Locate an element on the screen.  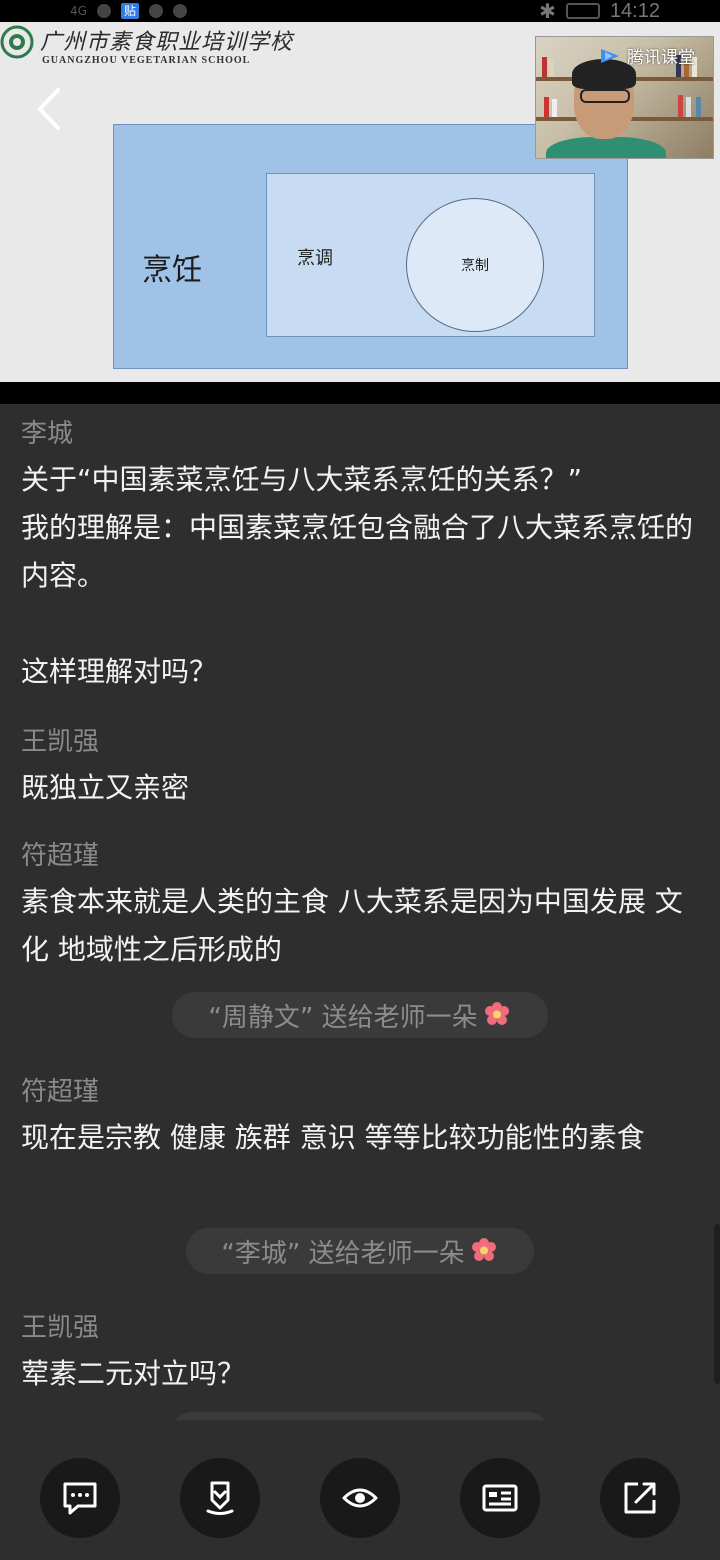
gift-text: “李城” 送给老师一朵 is located at coordinates (343, 1253).